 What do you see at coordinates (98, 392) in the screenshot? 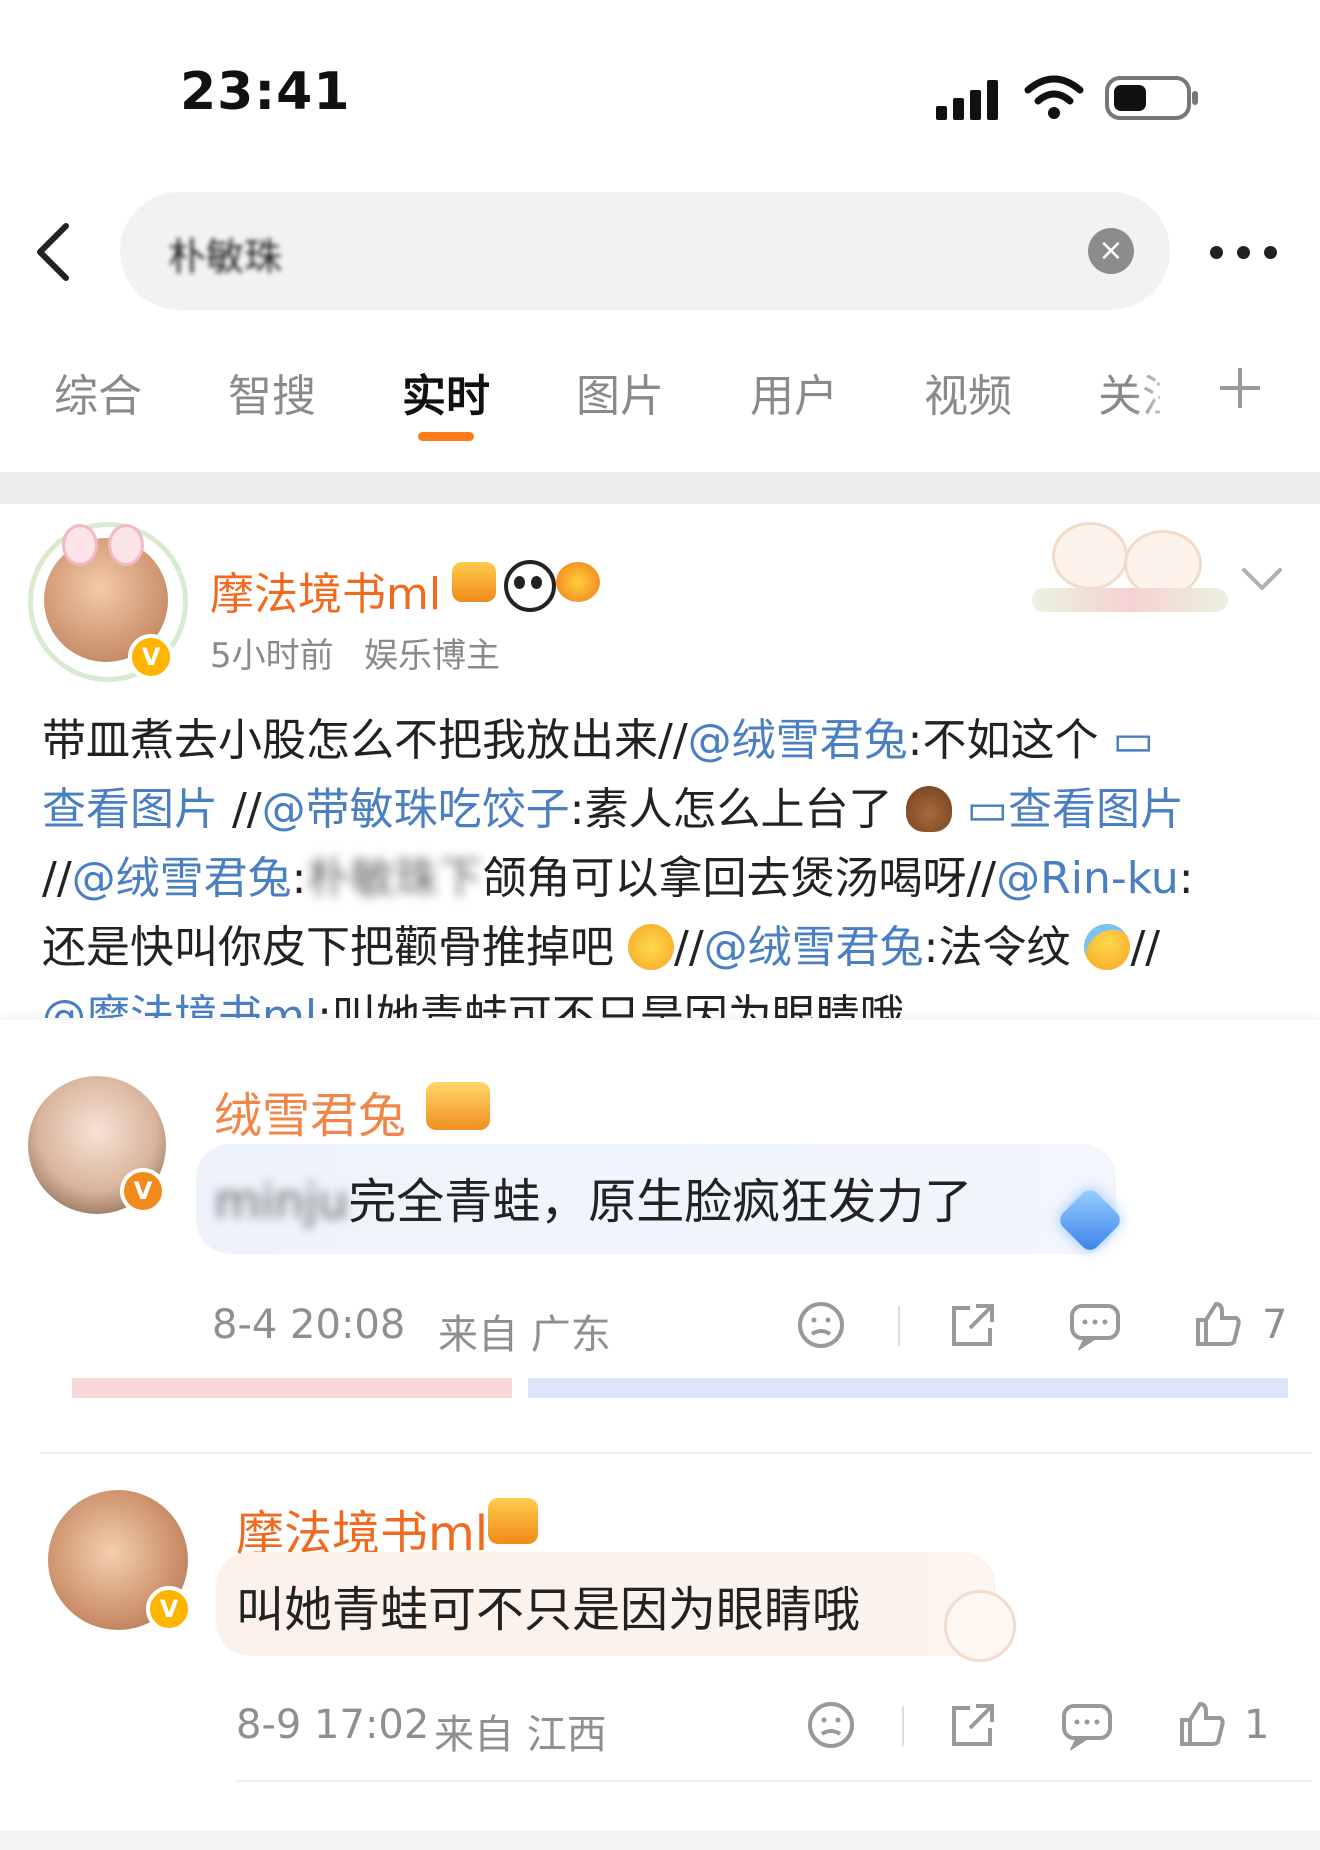
I see `tab-comprehensive: 综合` at bounding box center [98, 392].